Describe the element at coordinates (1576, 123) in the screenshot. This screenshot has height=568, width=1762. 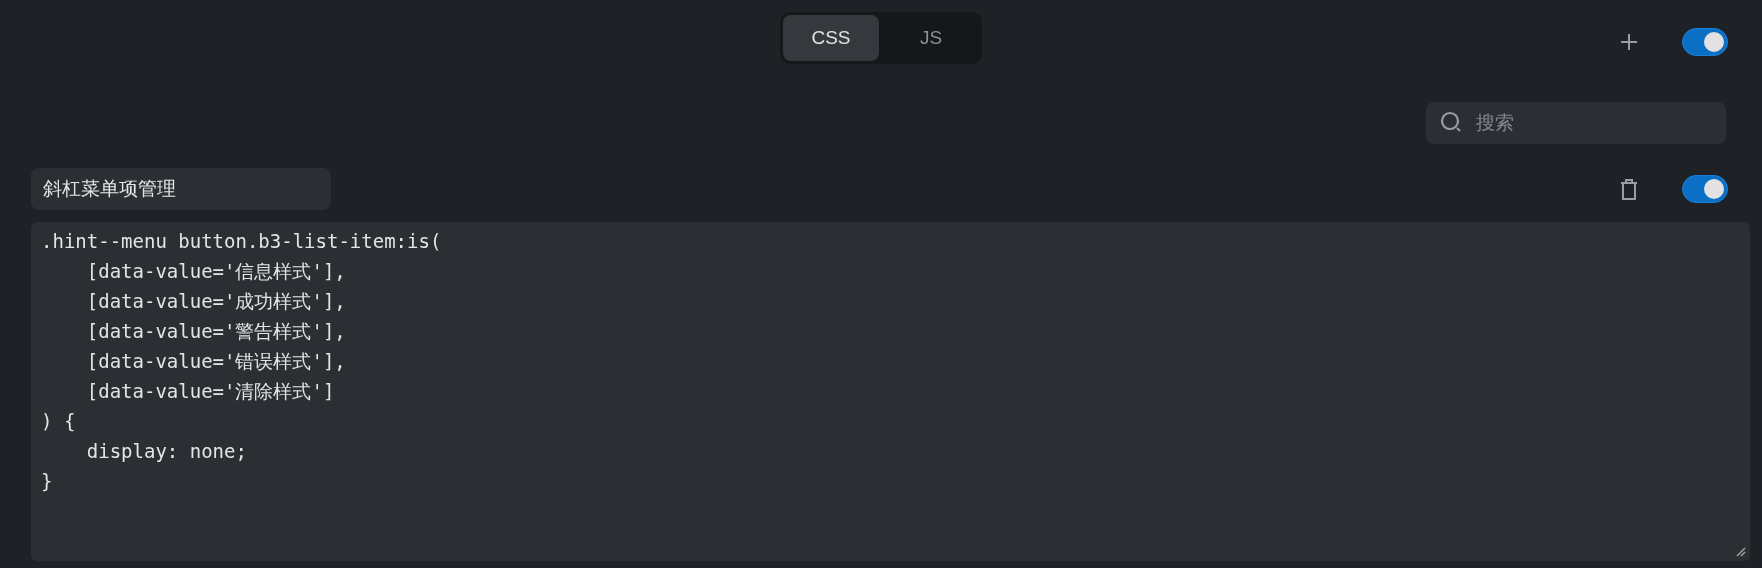
I see `search-field: 搜索` at that location.